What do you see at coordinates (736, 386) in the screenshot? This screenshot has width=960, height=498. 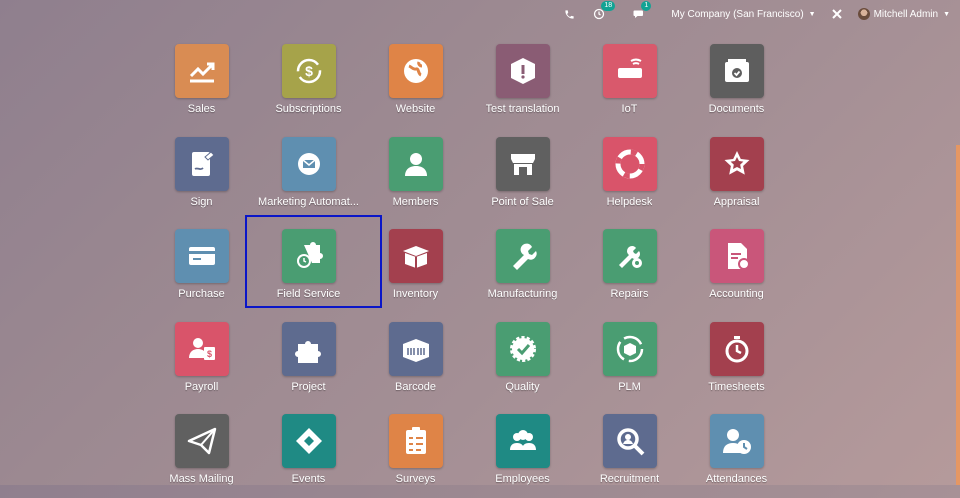 I see `app-label: Timesheets` at bounding box center [736, 386].